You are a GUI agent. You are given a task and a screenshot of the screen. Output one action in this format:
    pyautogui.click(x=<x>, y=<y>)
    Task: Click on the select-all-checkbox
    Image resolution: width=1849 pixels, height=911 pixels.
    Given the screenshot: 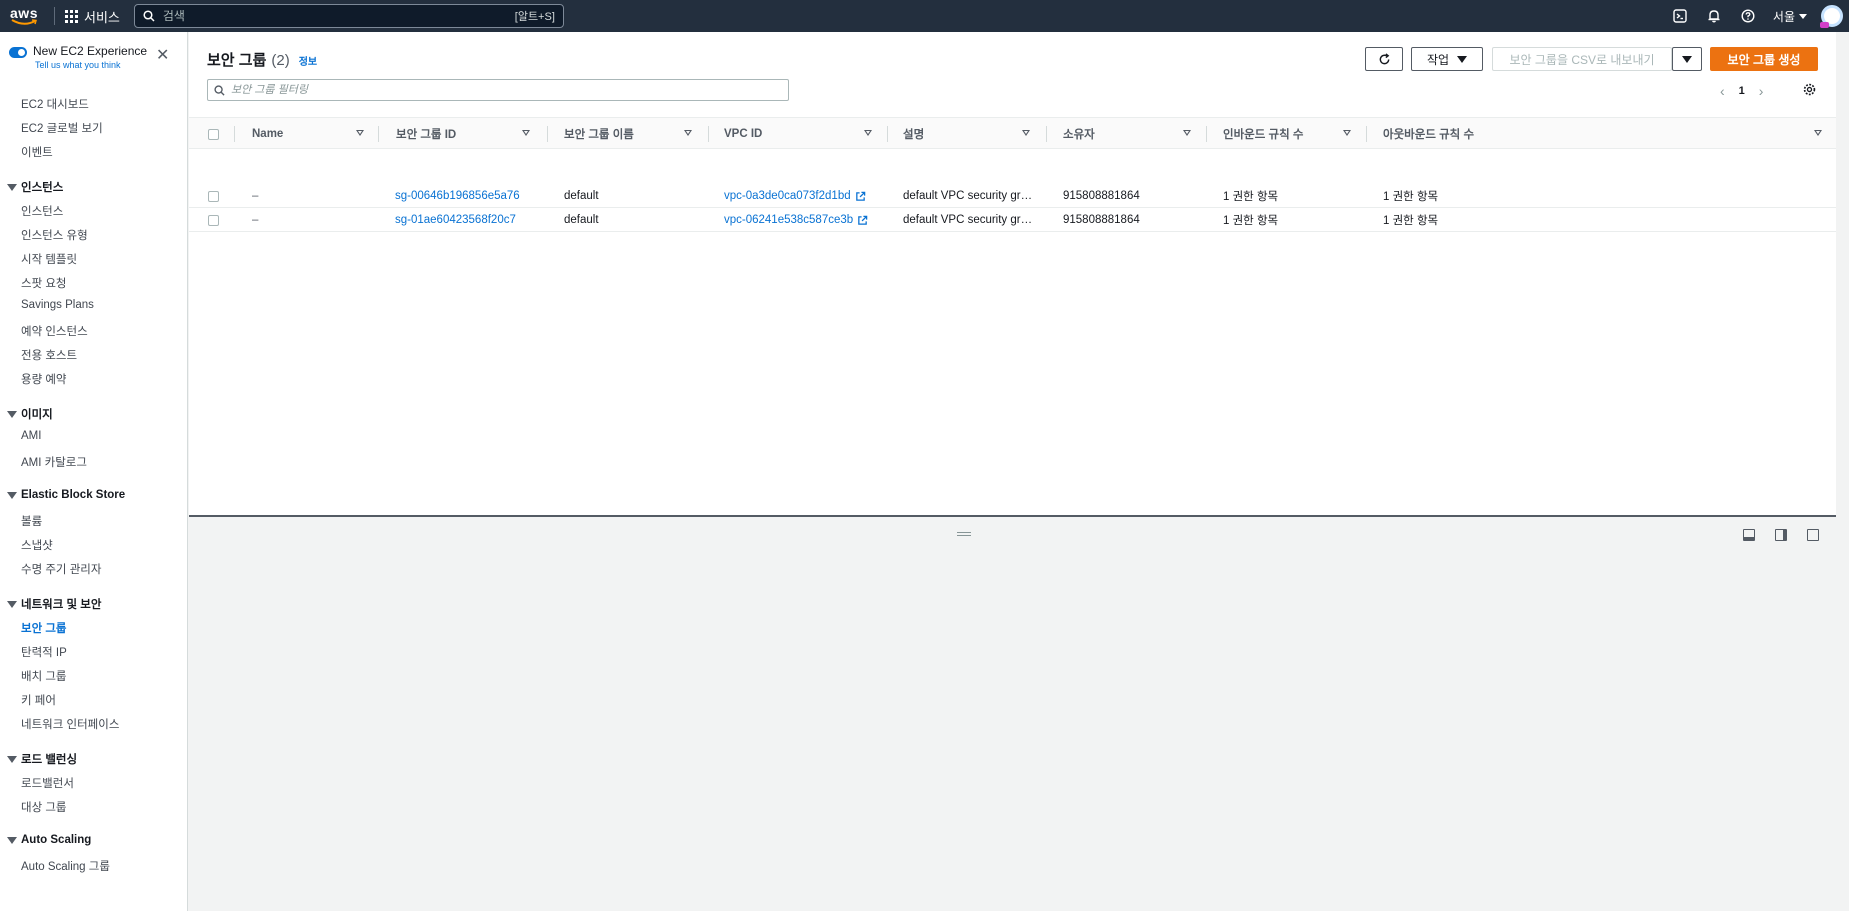 What is the action you would take?
    pyautogui.click(x=213, y=134)
    